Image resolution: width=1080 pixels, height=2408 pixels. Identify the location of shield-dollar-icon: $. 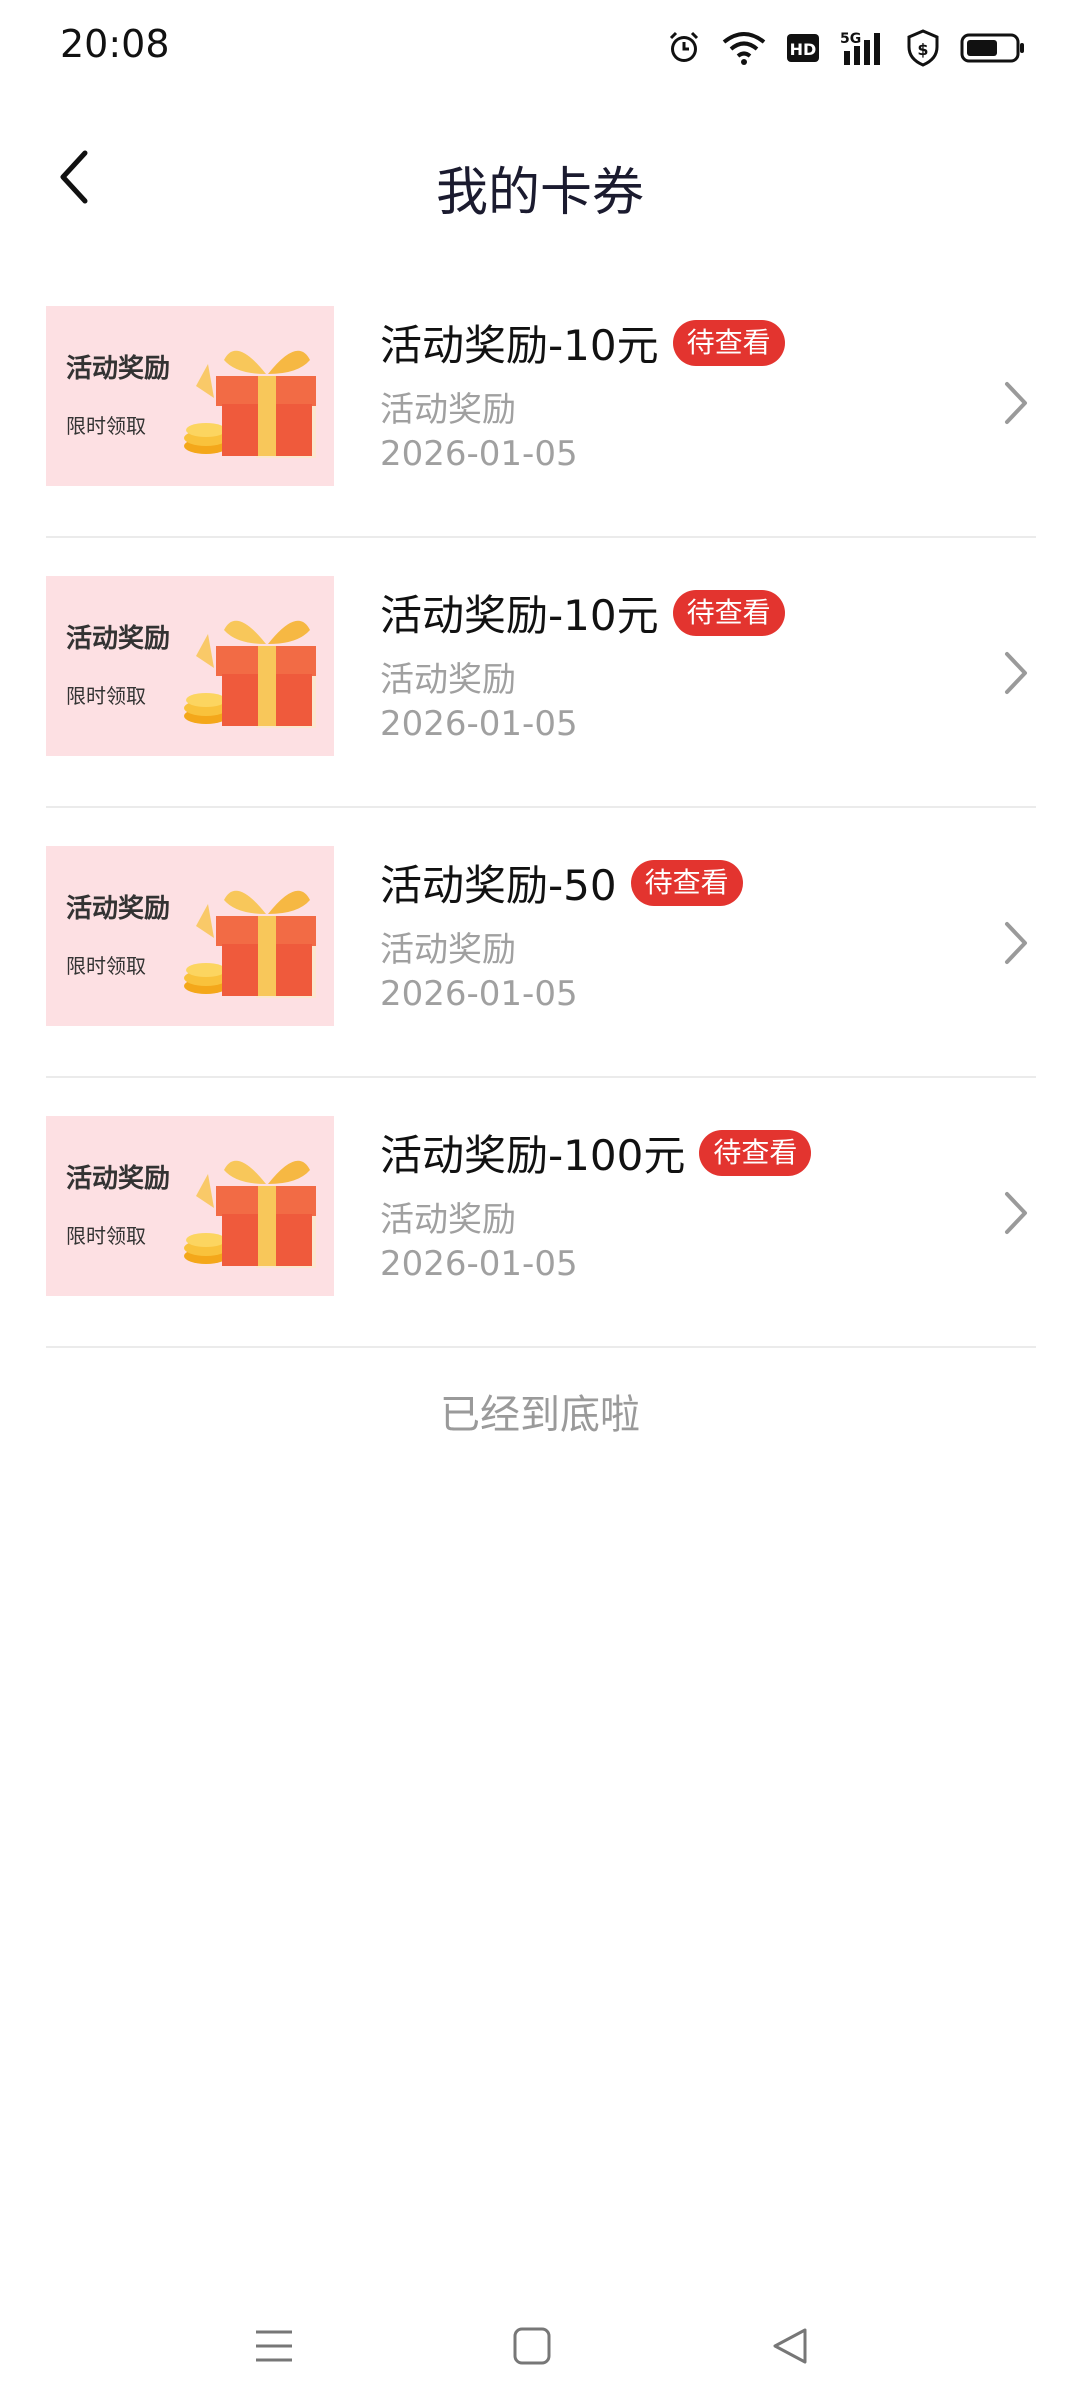
(923, 48).